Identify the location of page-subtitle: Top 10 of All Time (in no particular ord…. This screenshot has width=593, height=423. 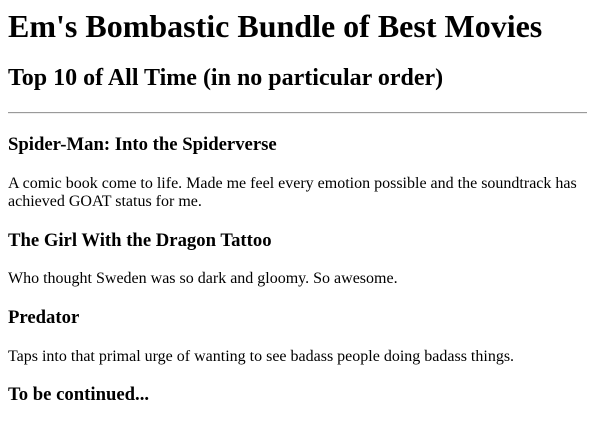
(226, 78).